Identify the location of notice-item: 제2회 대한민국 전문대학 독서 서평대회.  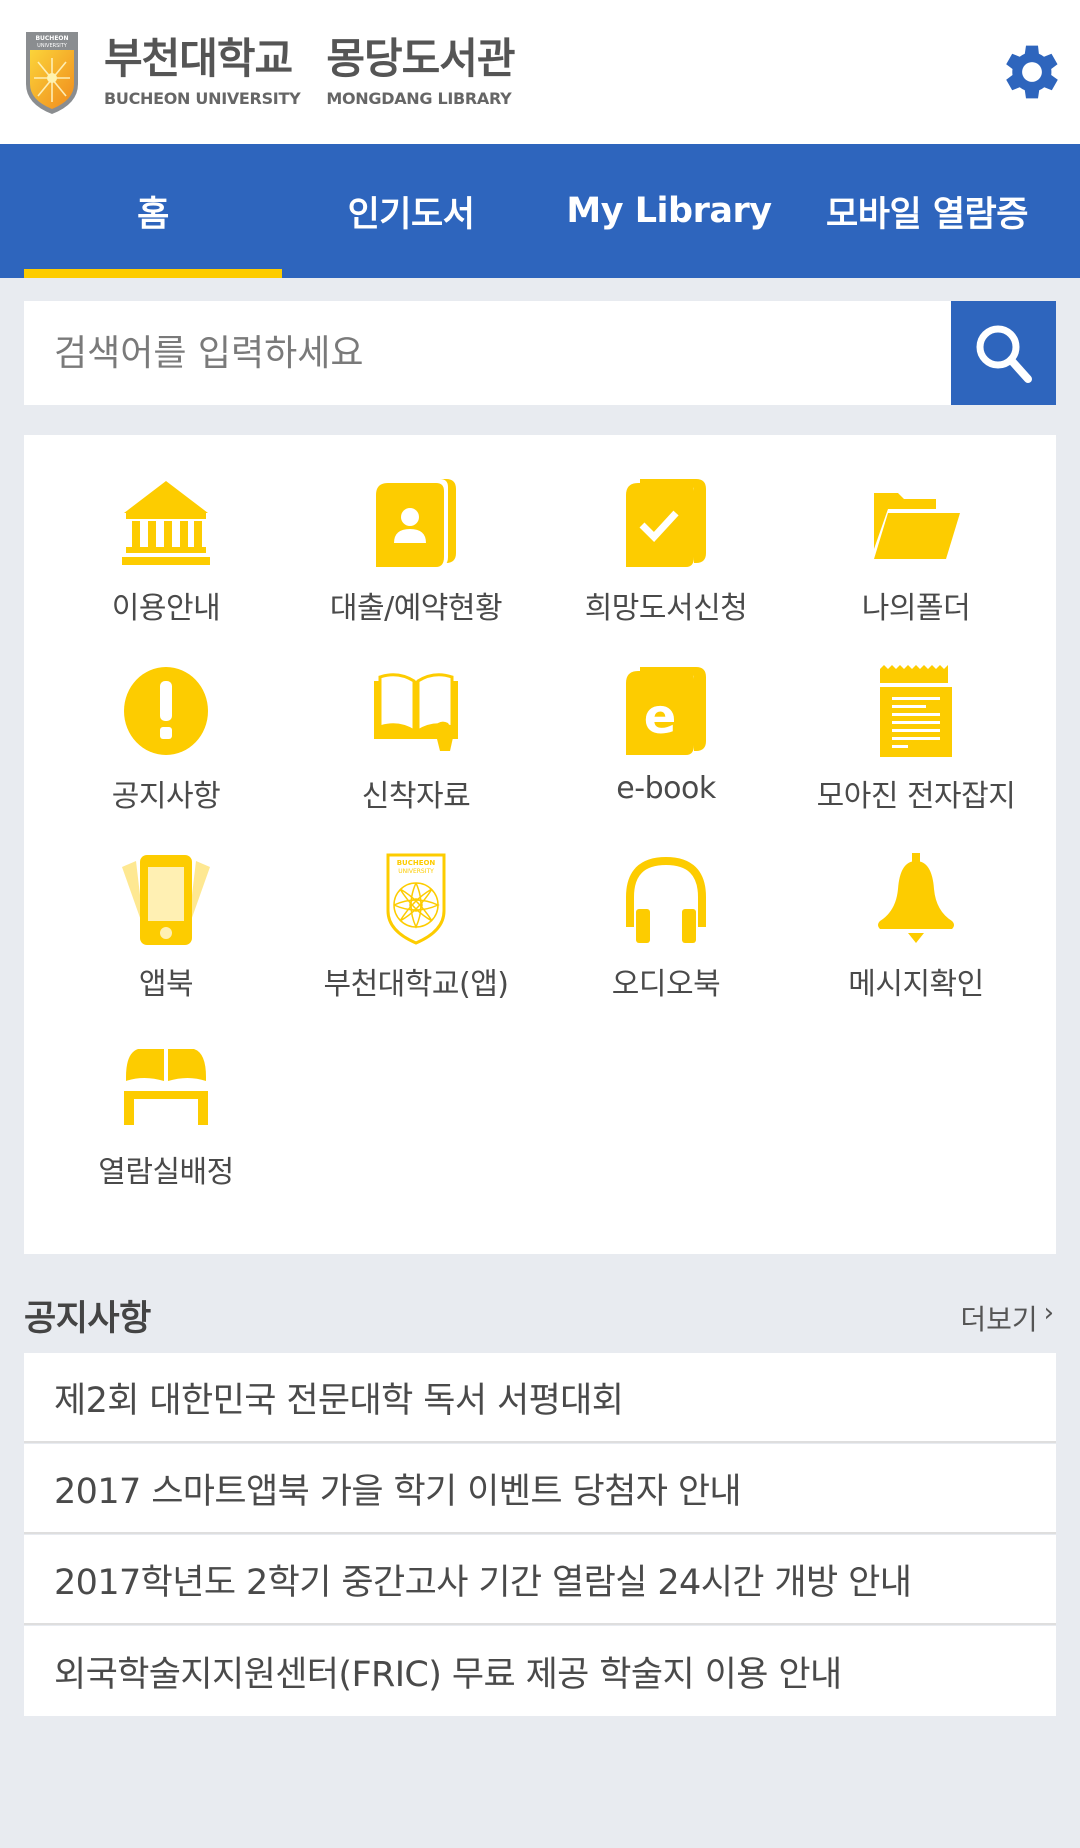
(540, 1398).